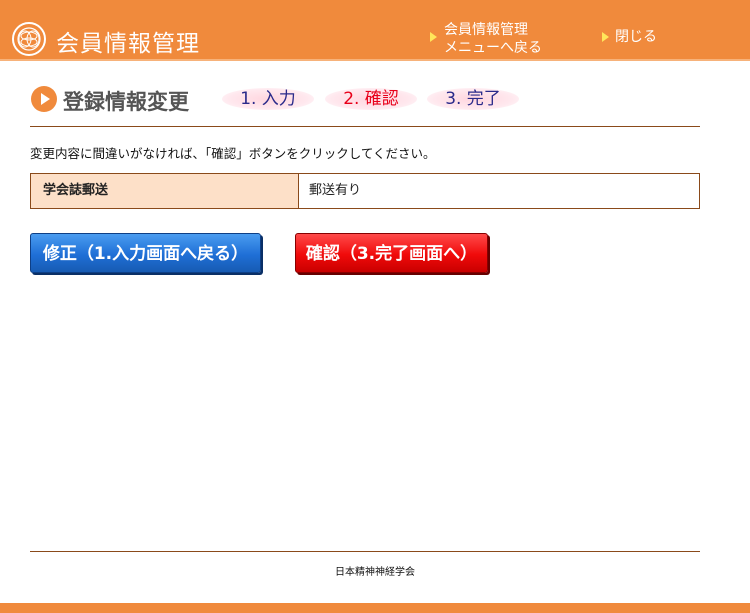  Describe the element at coordinates (375, 608) in the screenshot. I see `footer-bar` at that location.